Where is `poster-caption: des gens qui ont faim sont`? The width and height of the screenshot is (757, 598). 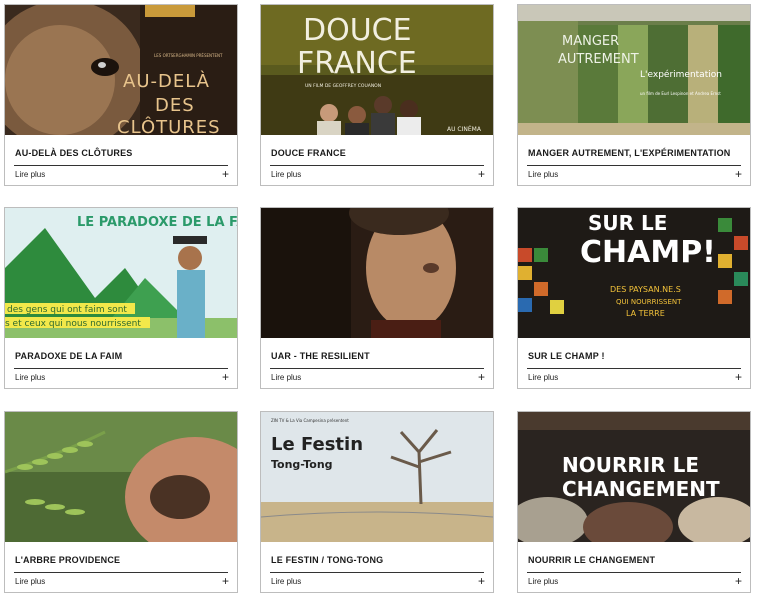
poster-caption: des gens qui ont faim sont is located at coordinates (67, 310).